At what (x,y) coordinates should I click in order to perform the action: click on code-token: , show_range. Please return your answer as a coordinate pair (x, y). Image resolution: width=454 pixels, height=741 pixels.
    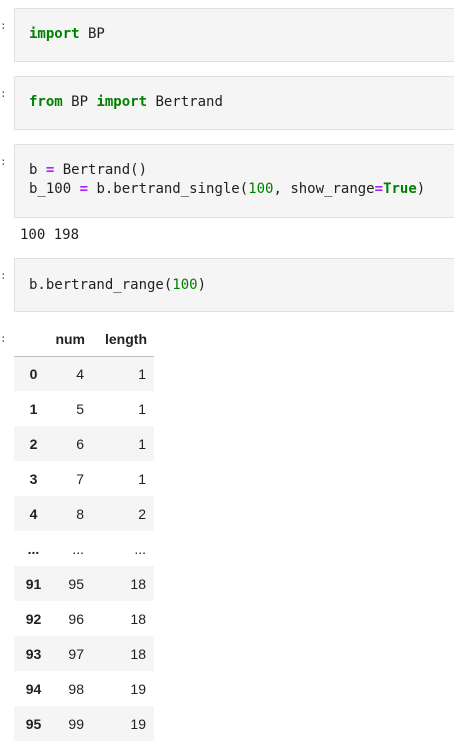
    Looking at the image, I should click on (324, 189).